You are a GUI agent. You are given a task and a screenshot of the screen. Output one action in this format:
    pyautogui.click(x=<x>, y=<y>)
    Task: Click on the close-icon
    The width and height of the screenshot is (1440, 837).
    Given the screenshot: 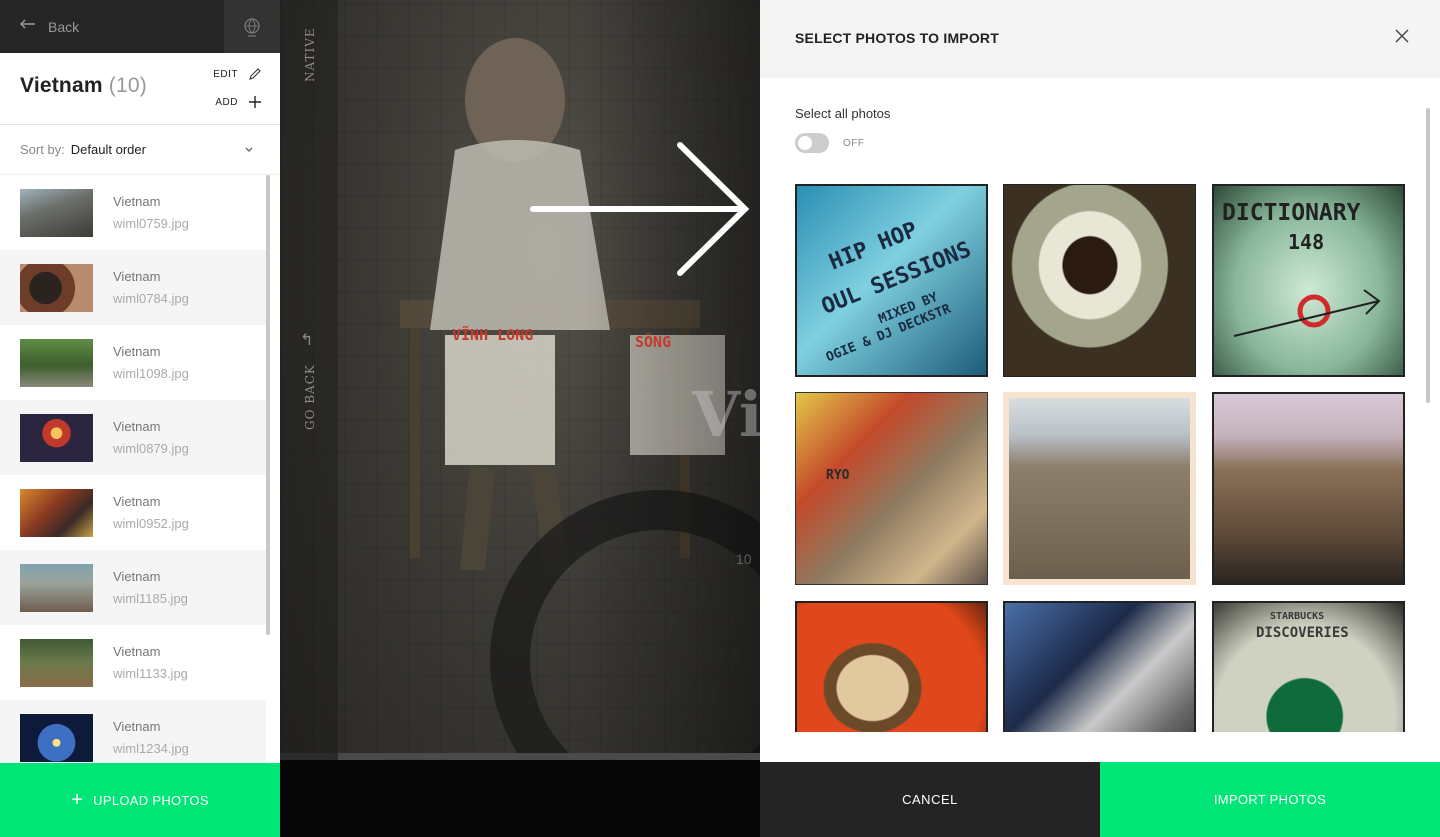 What is the action you would take?
    pyautogui.click(x=1402, y=38)
    